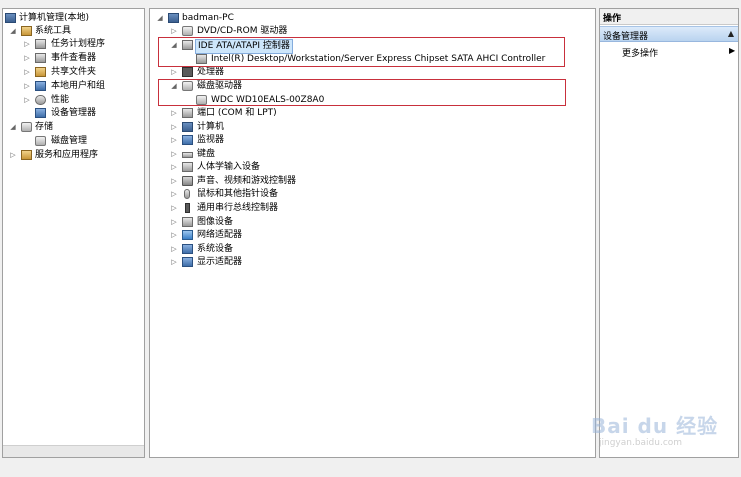 This screenshot has width=741, height=477. I want to click on device-category-label: 网络适配器, so click(220, 235).